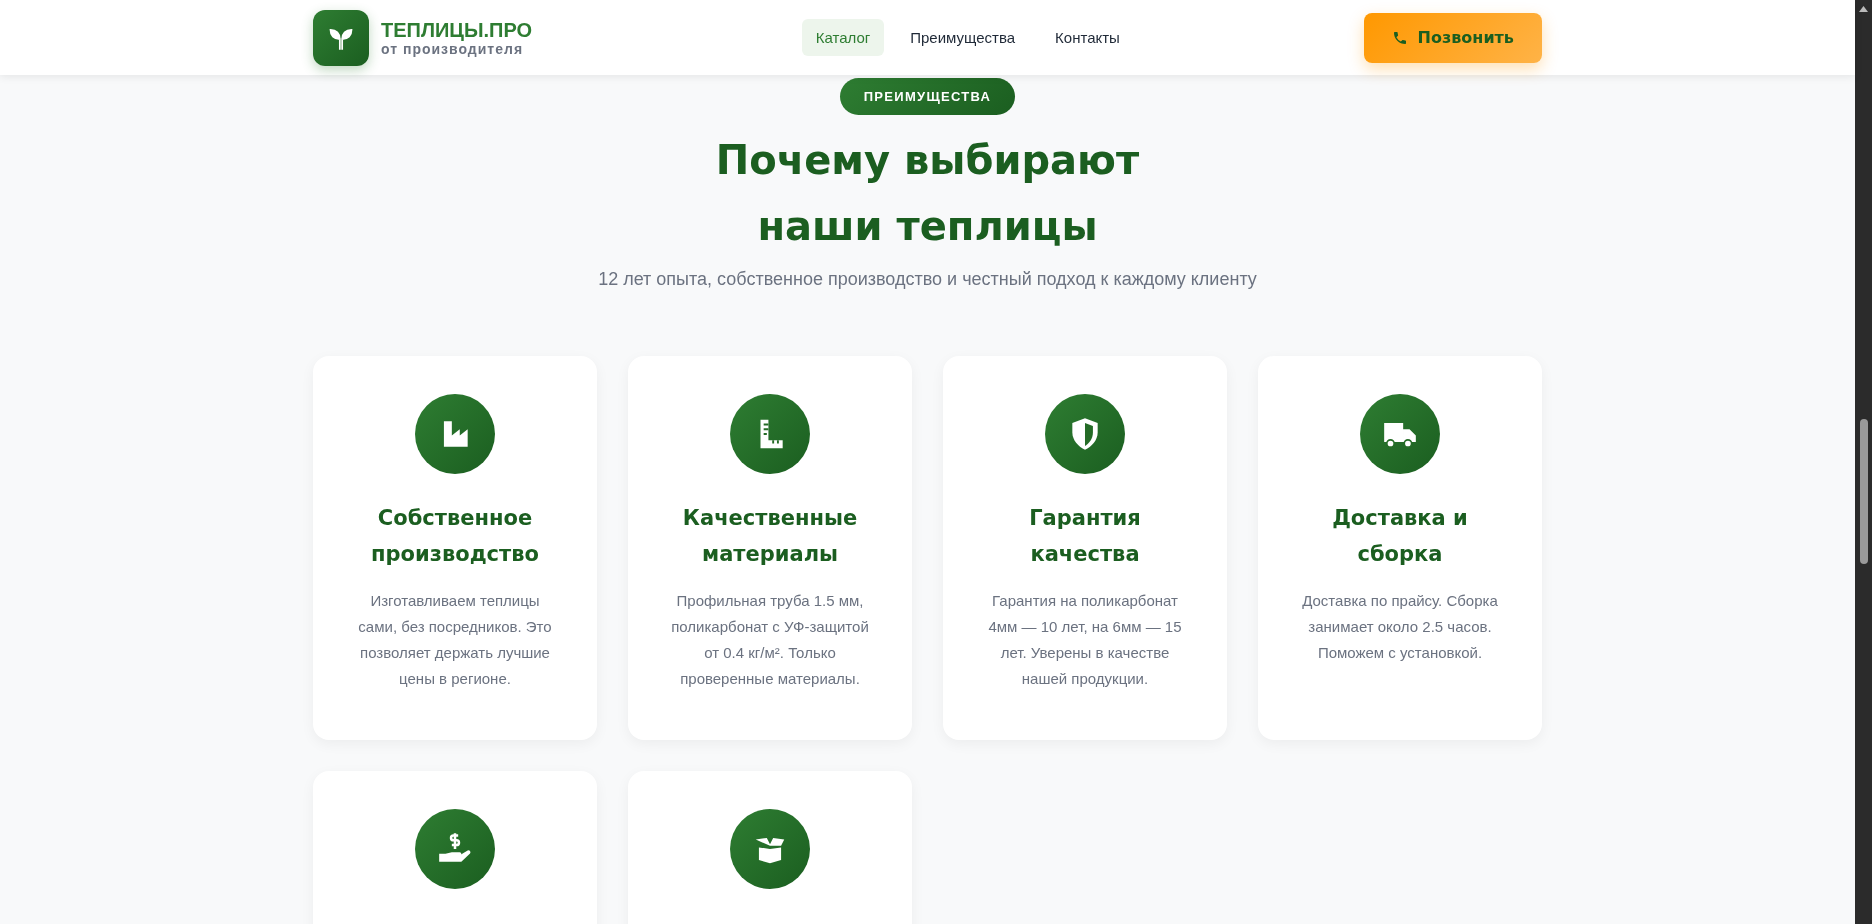 The image size is (1872, 924). What do you see at coordinates (927, 279) in the screenshot?
I see `section-subtitle: 12 лет опыта, собственное производство и честный подход к каждому клиенту` at bounding box center [927, 279].